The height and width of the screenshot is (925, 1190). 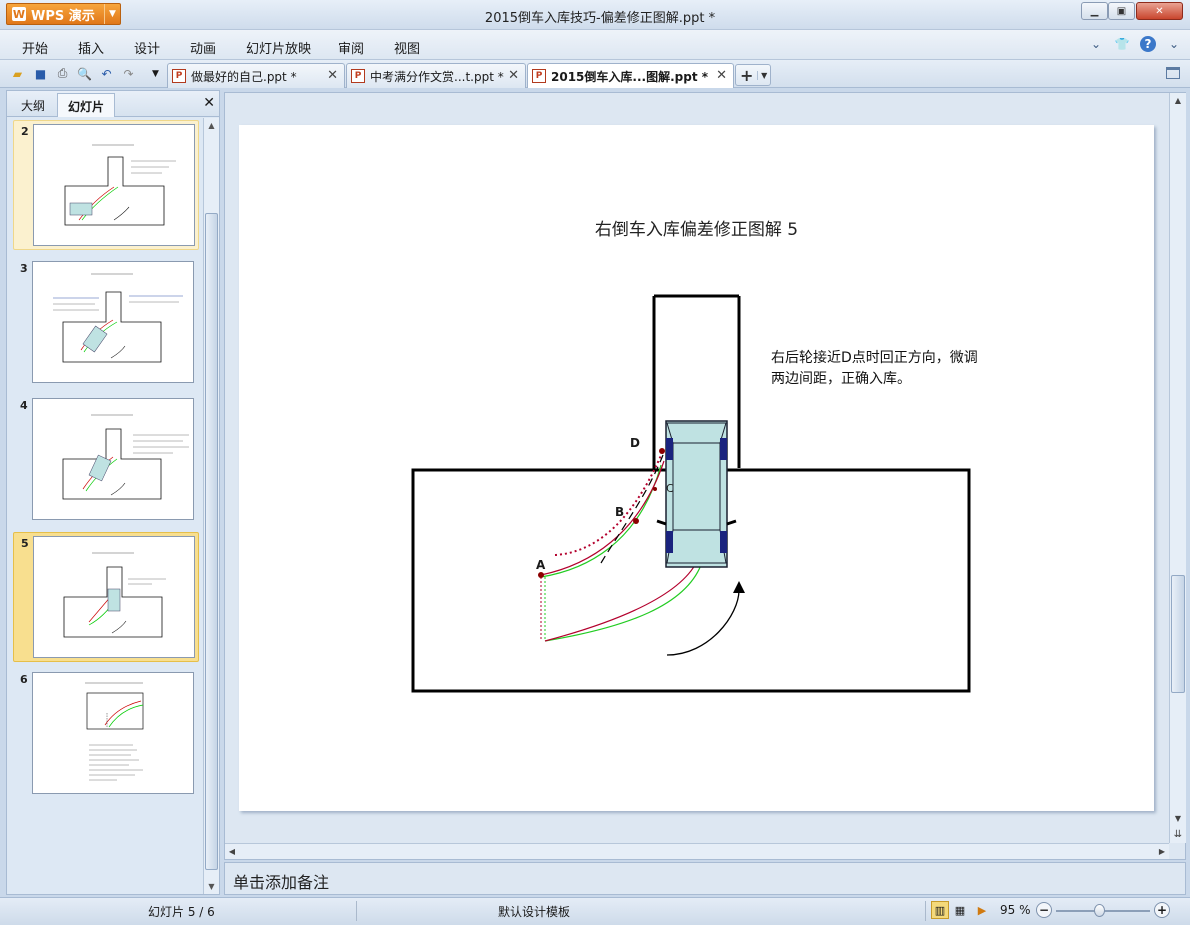 I want to click on save-icon: ■, so click(x=40, y=73).